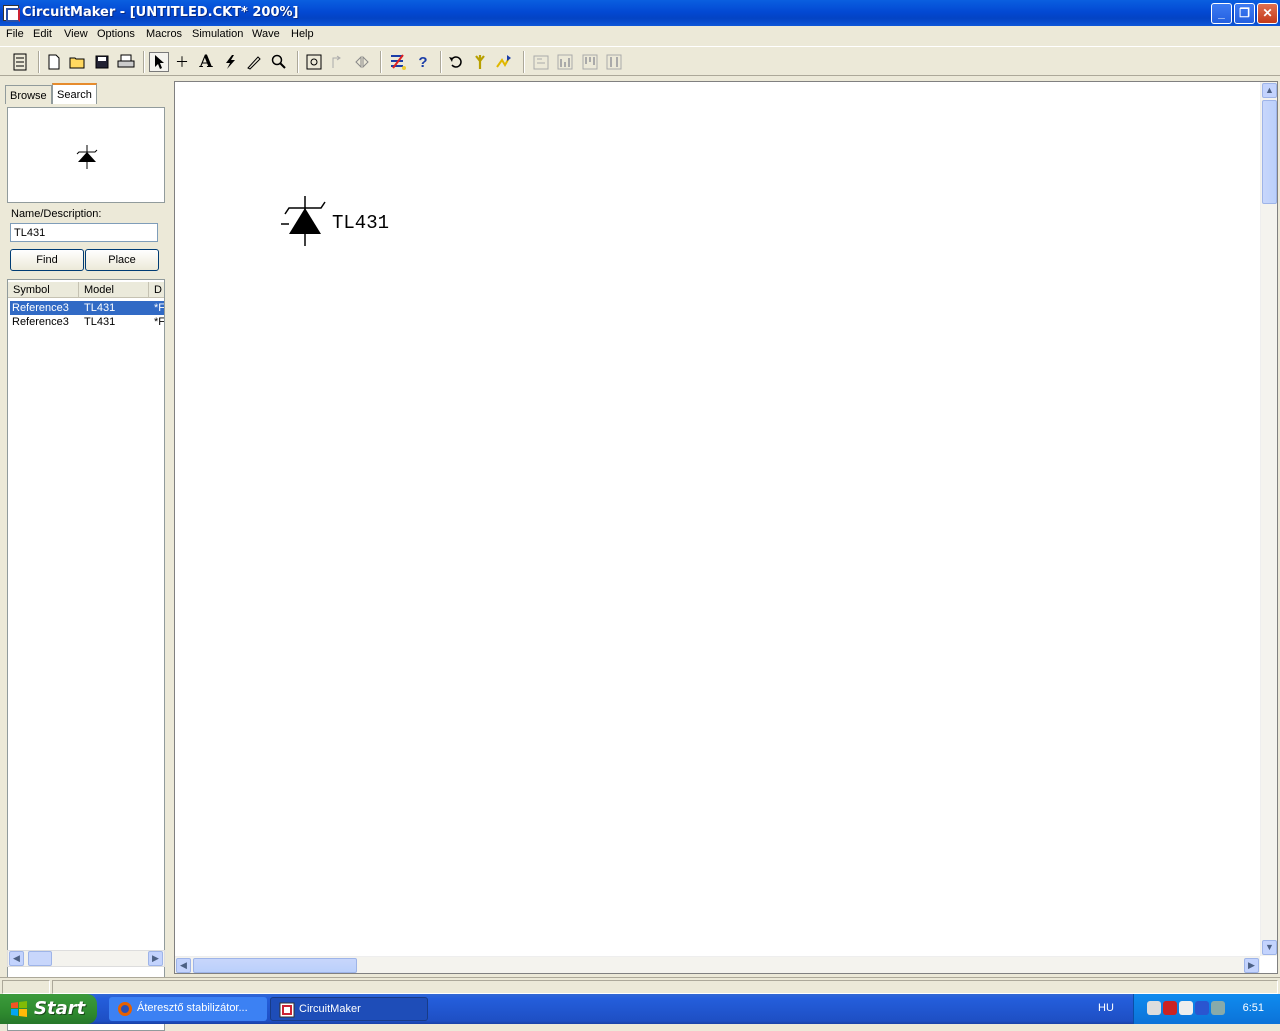 The height and width of the screenshot is (1031, 1280). What do you see at coordinates (1268, 519) in the screenshot?
I see `canvas-vertical-scrollbar: ▲ ▼` at bounding box center [1268, 519].